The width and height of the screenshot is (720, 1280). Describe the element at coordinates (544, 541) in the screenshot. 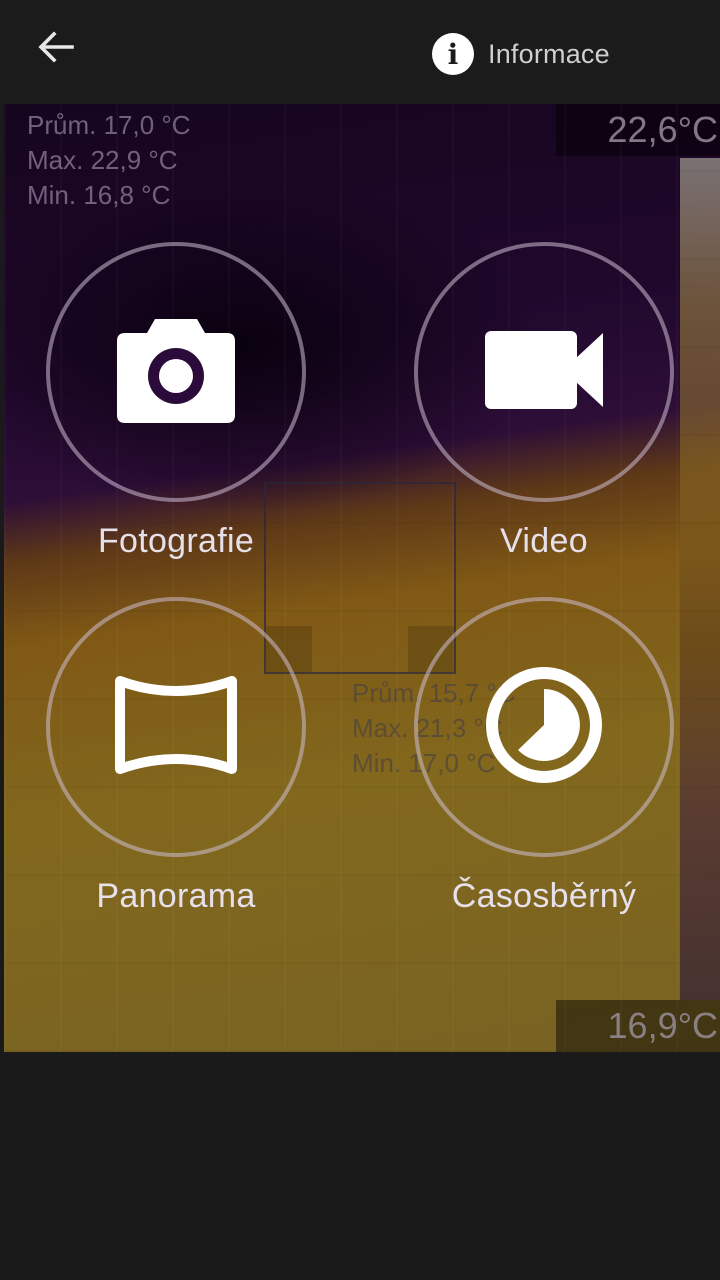

I see `mode-video-label: Video` at that location.